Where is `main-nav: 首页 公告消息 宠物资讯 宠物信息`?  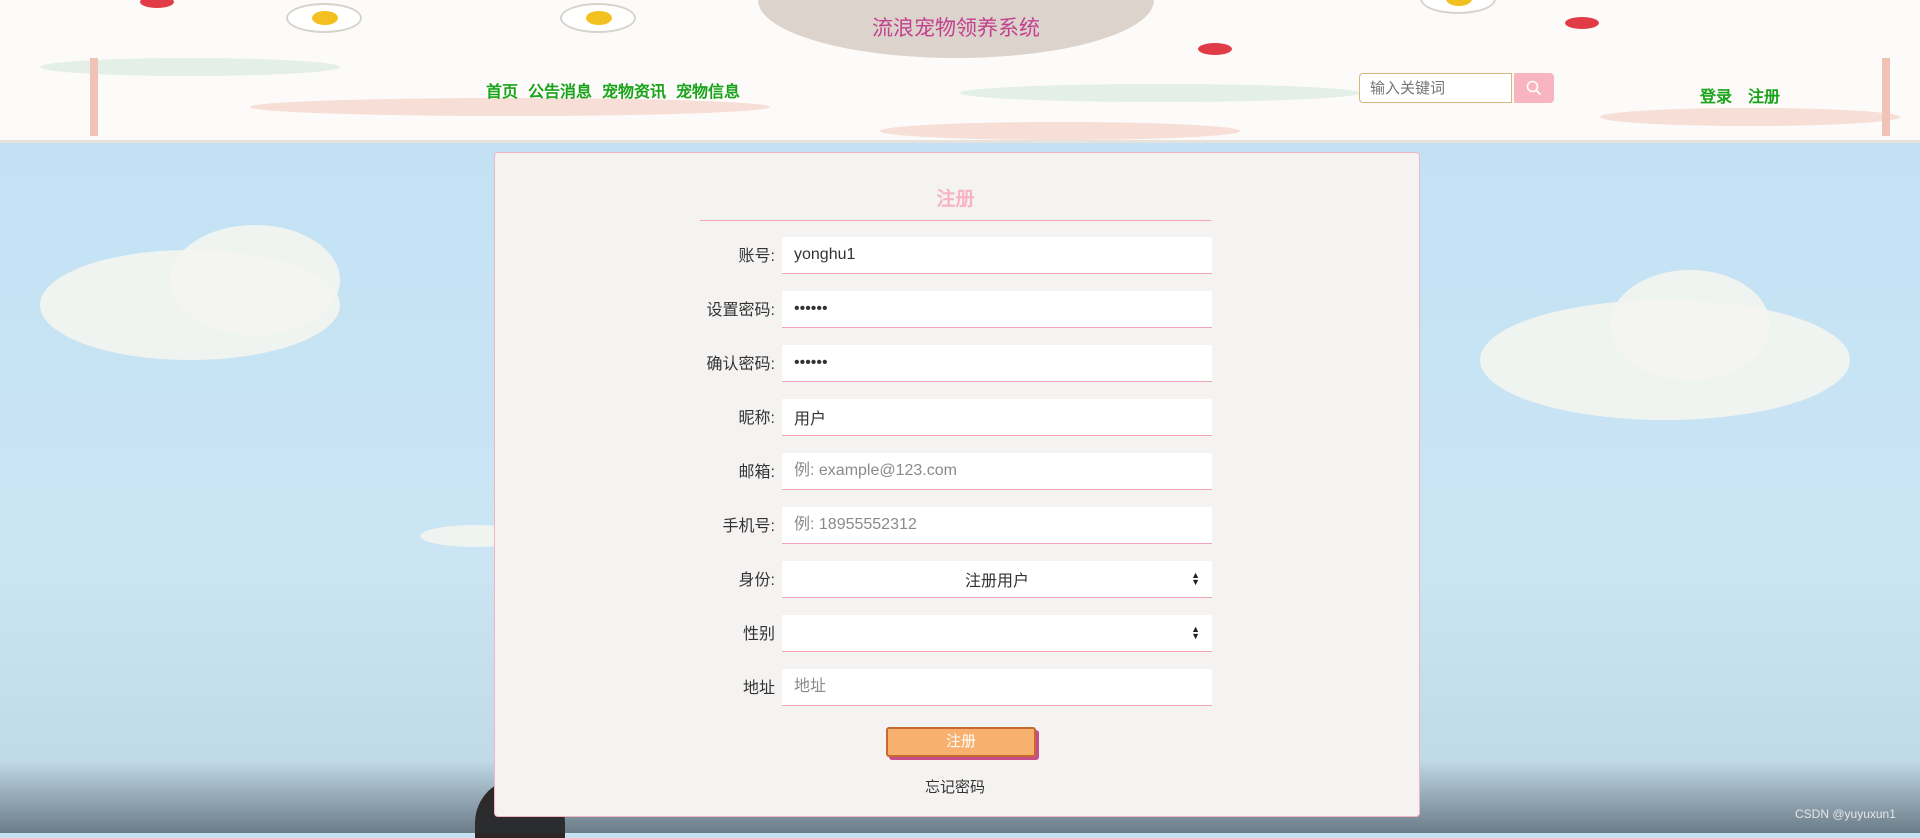
main-nav: 首页 公告消息 宠物资讯 宠物信息 is located at coordinates (613, 90).